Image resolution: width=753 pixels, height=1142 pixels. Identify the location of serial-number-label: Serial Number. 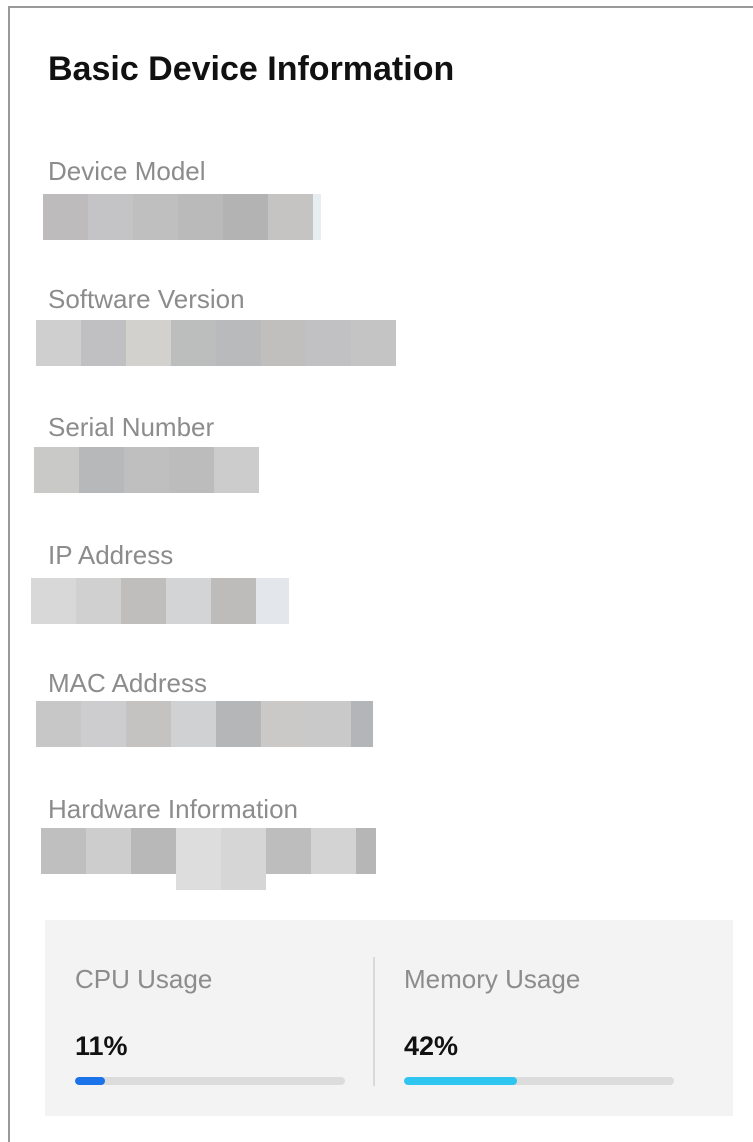
(131, 427).